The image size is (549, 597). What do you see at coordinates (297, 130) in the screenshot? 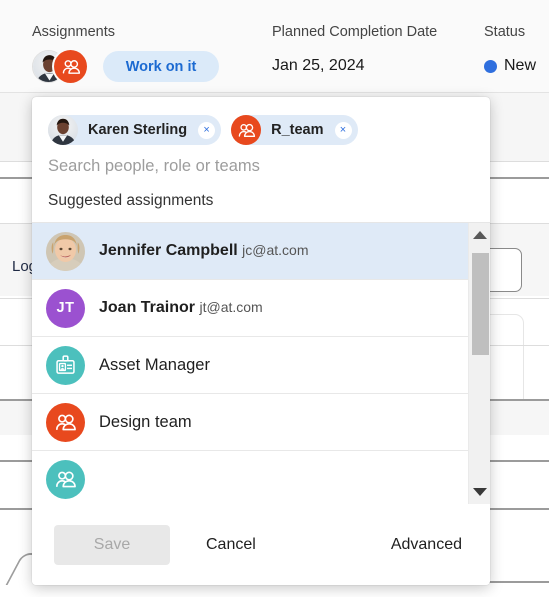
I see `chip-label: R_team` at bounding box center [297, 130].